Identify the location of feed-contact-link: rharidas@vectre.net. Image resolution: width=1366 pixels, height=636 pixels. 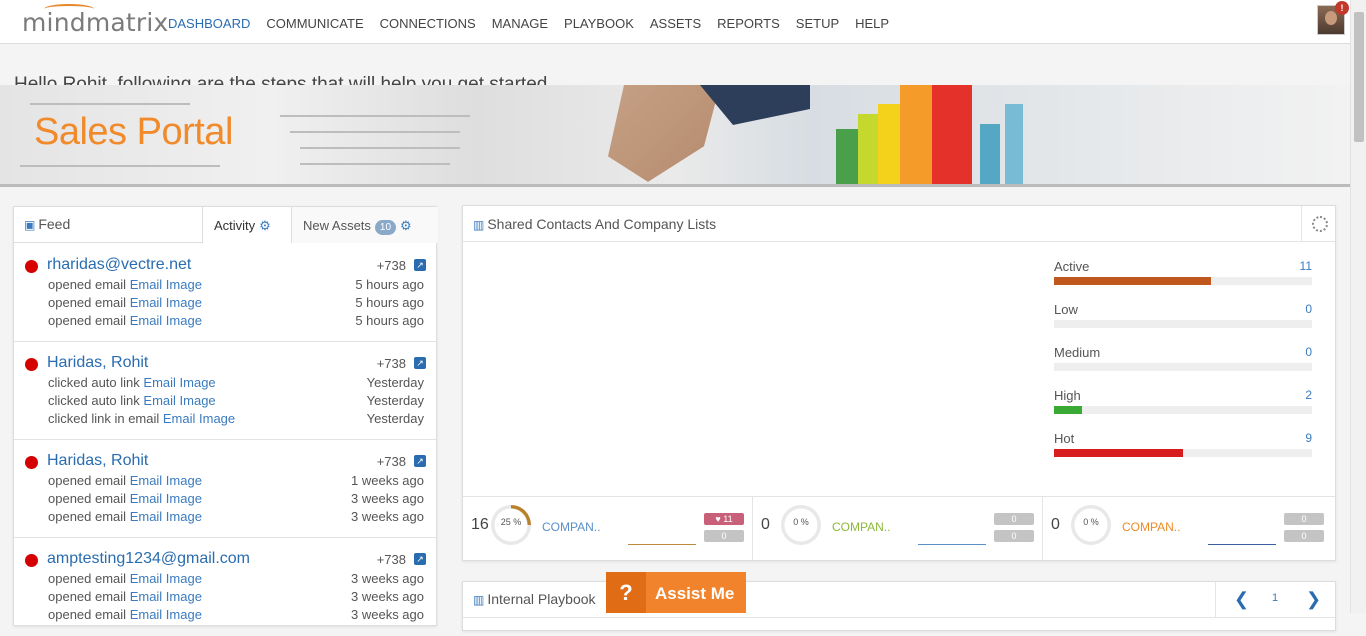
(119, 265).